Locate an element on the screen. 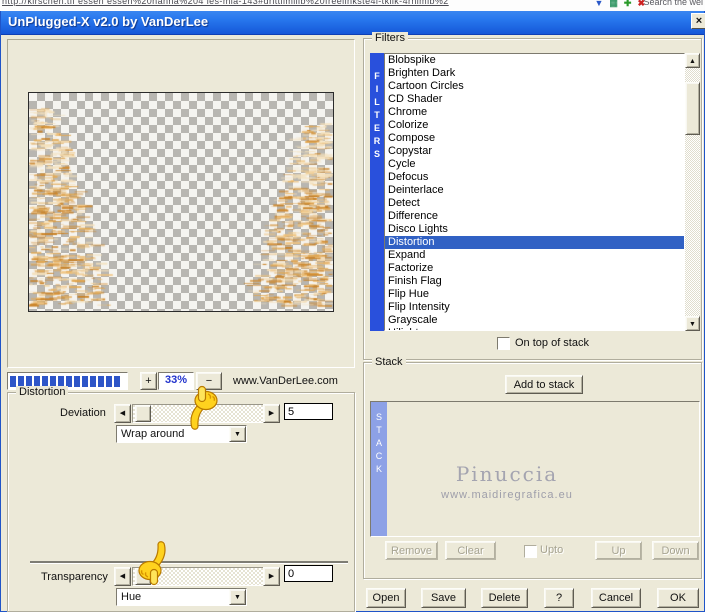 This screenshot has width=705, height=612. deviation-label: Deviation is located at coordinates (83, 413).